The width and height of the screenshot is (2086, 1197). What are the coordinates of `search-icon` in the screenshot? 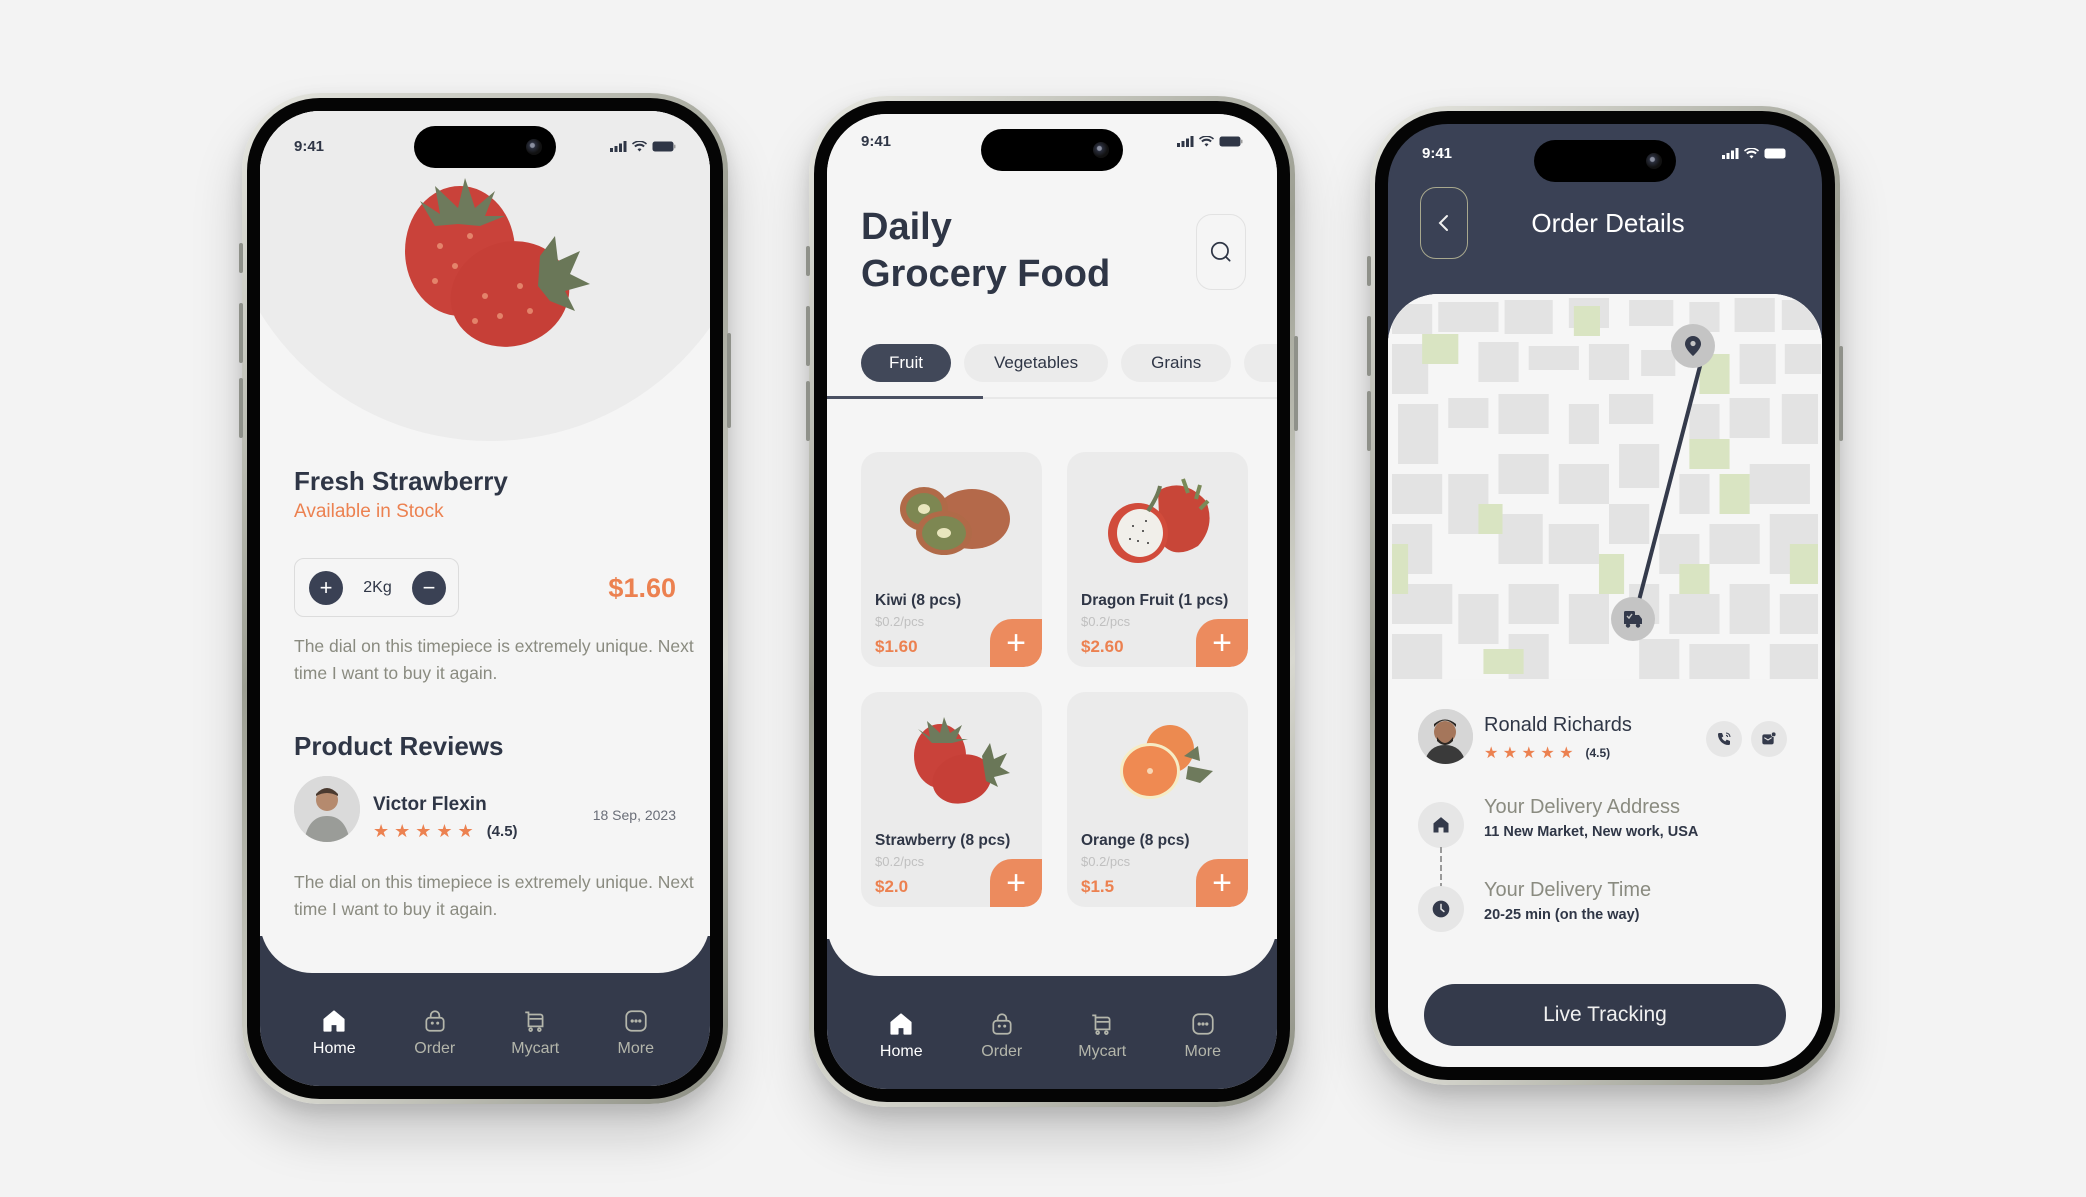 It's located at (1220, 251).